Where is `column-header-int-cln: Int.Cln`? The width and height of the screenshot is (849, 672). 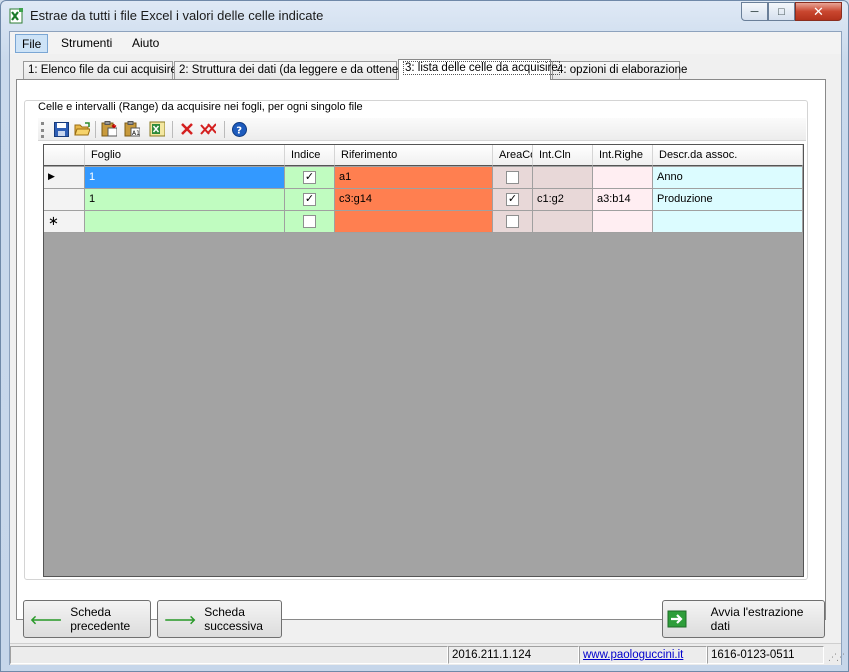
column-header-int-cln: Int.Cln is located at coordinates (563, 155).